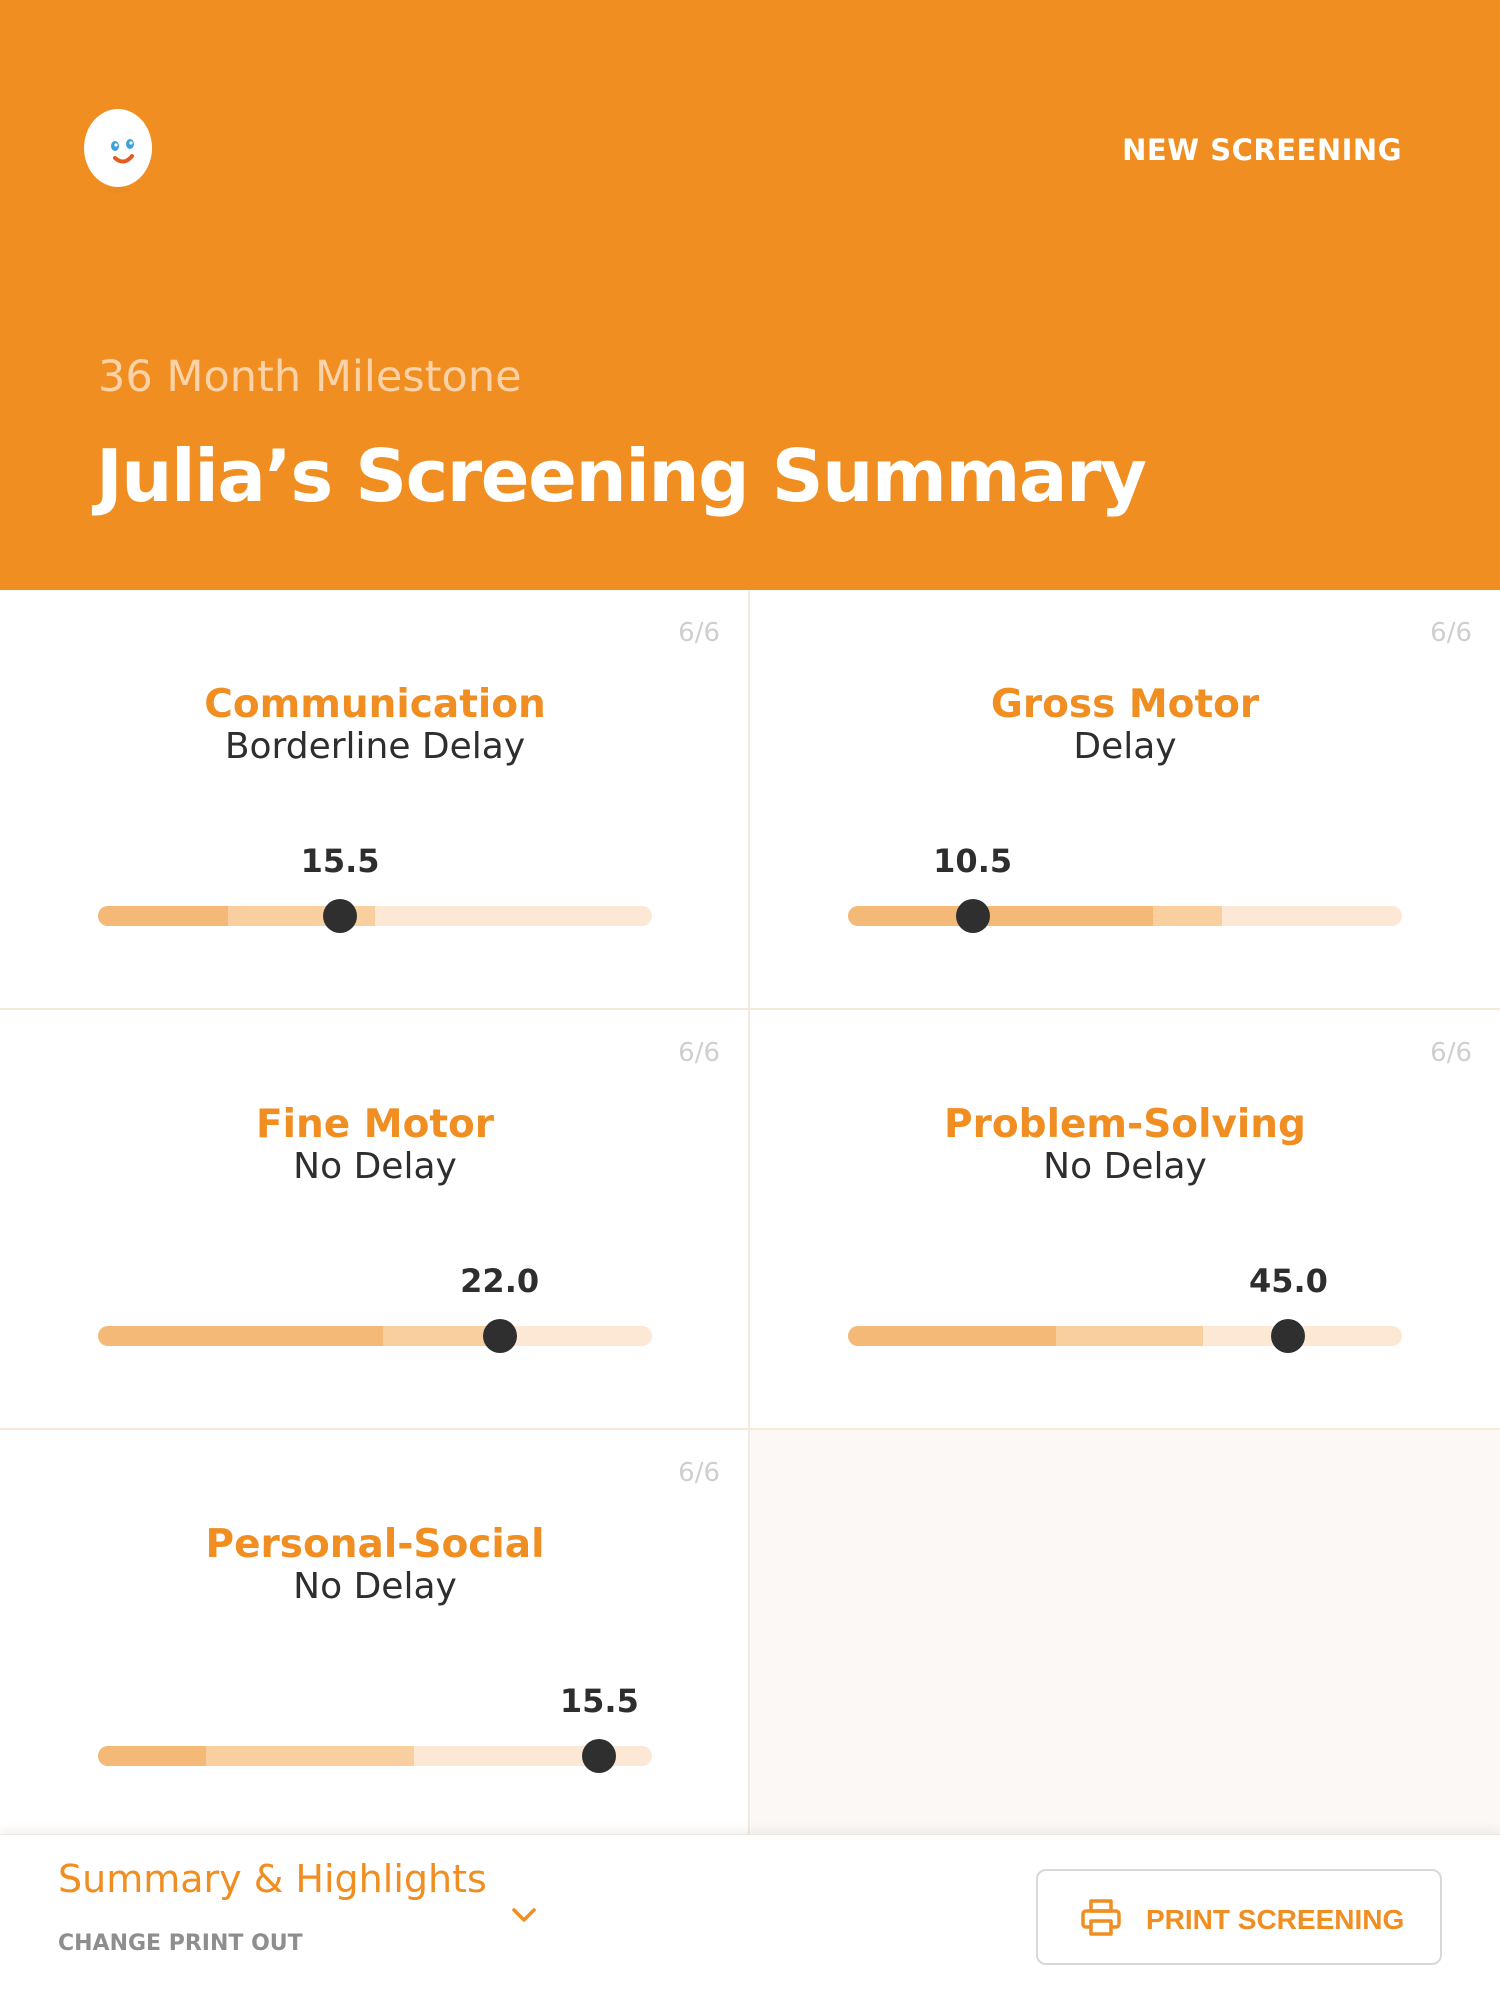 This screenshot has width=1500, height=2000. I want to click on chevron-down-icon, so click(524, 1915).